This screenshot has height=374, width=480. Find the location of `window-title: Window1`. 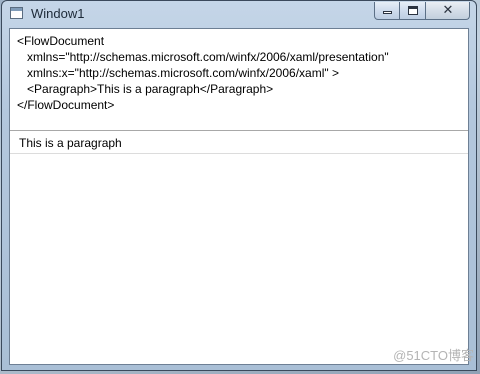

window-title: Window1 is located at coordinates (58, 13).